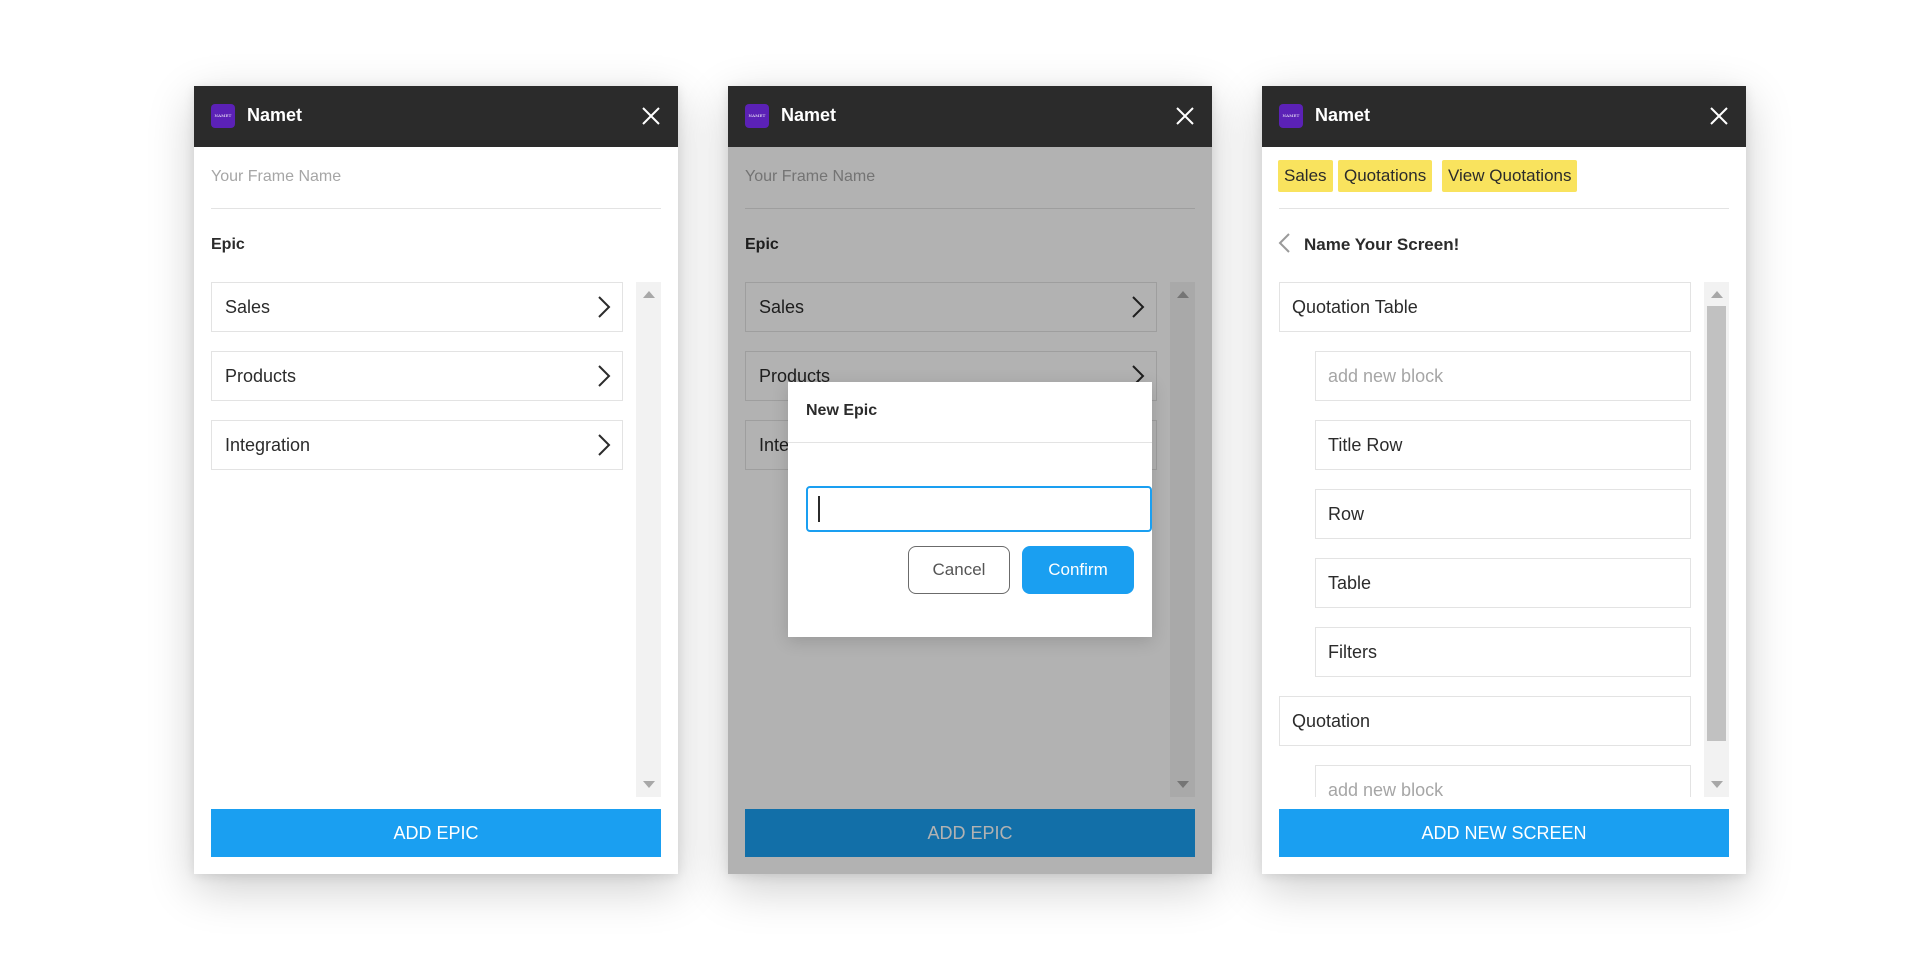 The width and height of the screenshot is (1920, 960). Describe the element at coordinates (1331, 721) in the screenshot. I see `group-label: Quotation` at that location.